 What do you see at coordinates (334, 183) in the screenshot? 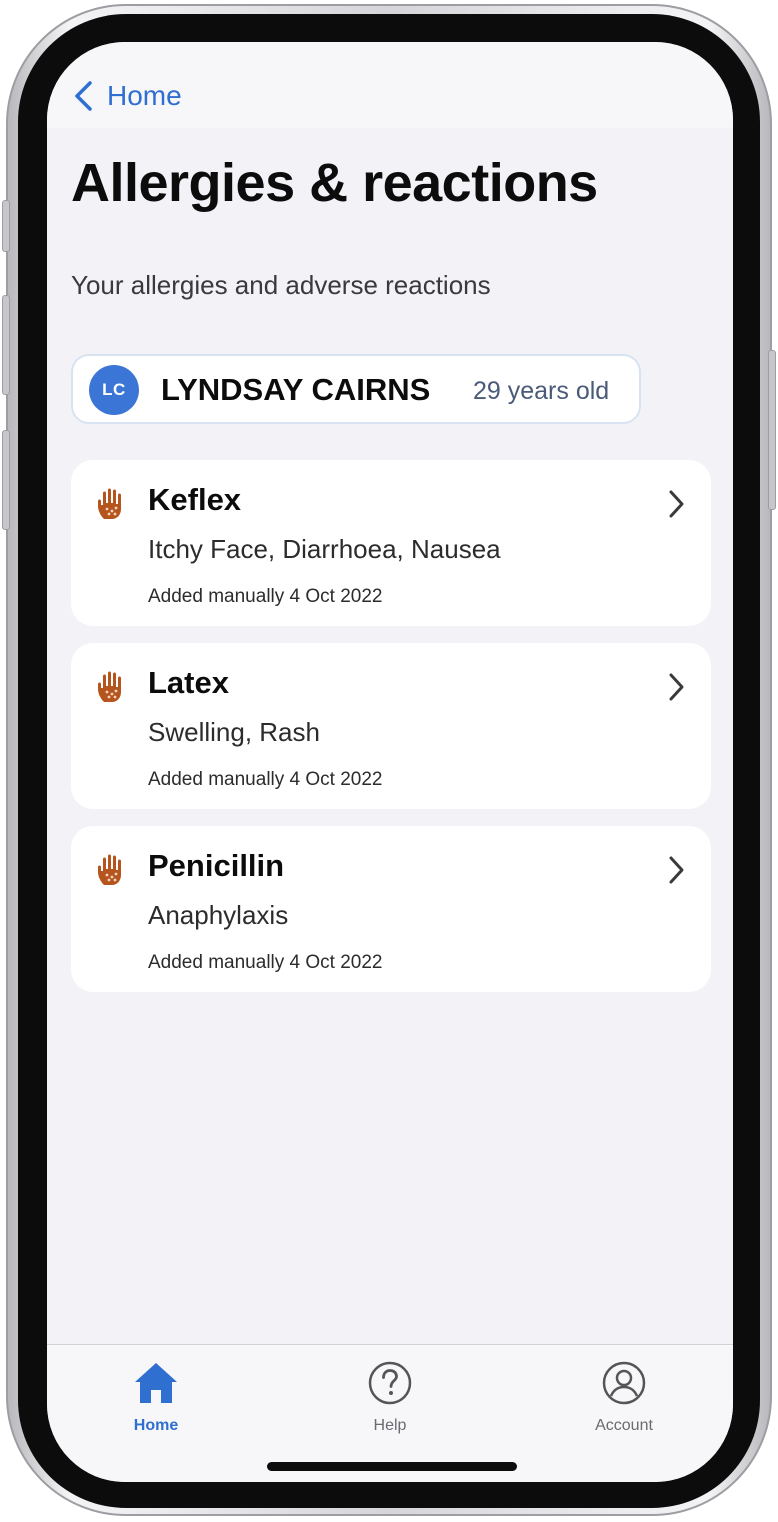
I see `page-title: Allergies & reactions` at bounding box center [334, 183].